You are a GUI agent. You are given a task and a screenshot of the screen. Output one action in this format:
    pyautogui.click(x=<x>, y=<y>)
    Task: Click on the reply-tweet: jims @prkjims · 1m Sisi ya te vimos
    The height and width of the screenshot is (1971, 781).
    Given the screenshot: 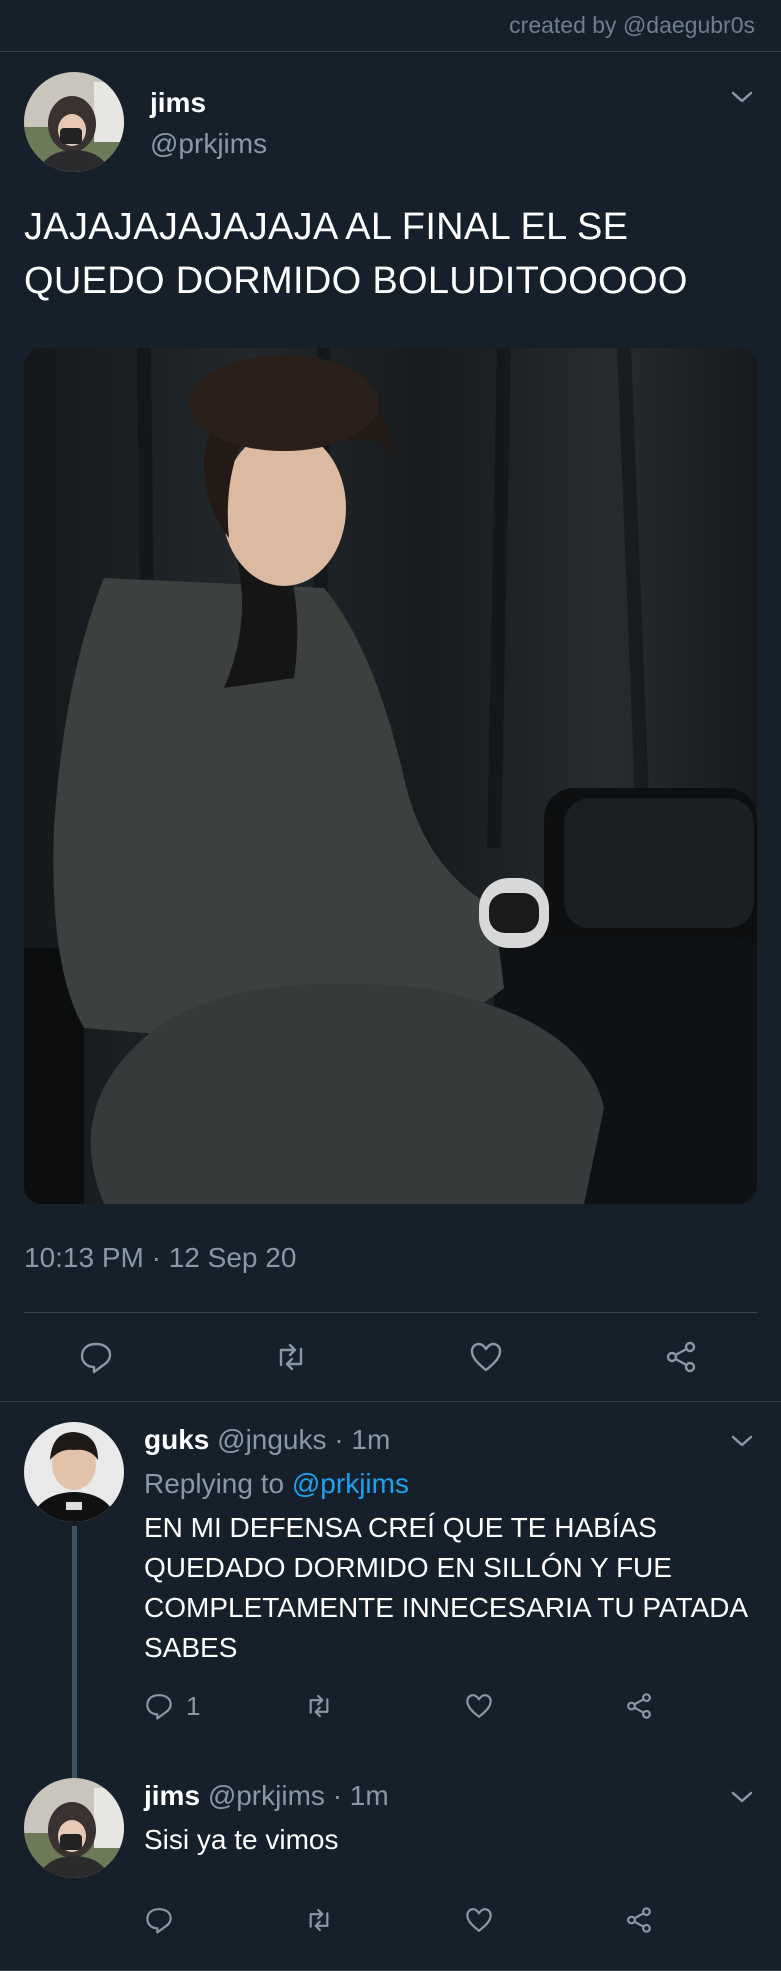 What is the action you would take?
    pyautogui.click(x=390, y=1833)
    